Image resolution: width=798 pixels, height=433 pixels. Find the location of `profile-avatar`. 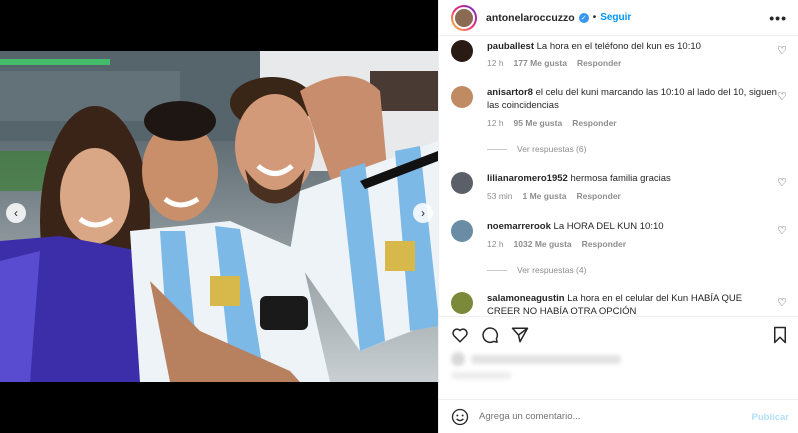

profile-avatar is located at coordinates (464, 17).